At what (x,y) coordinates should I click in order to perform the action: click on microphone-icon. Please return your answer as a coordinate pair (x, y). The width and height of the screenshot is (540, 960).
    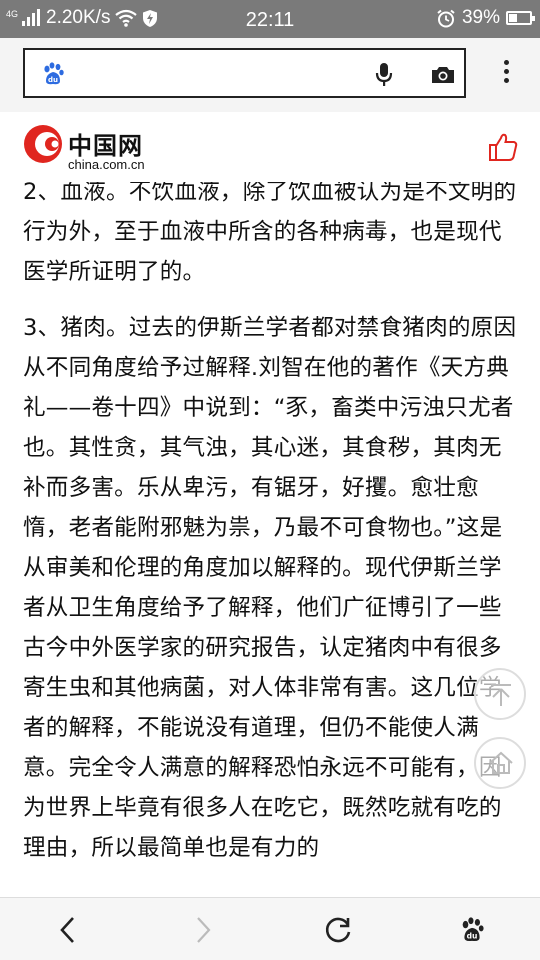
    Looking at the image, I should click on (384, 75).